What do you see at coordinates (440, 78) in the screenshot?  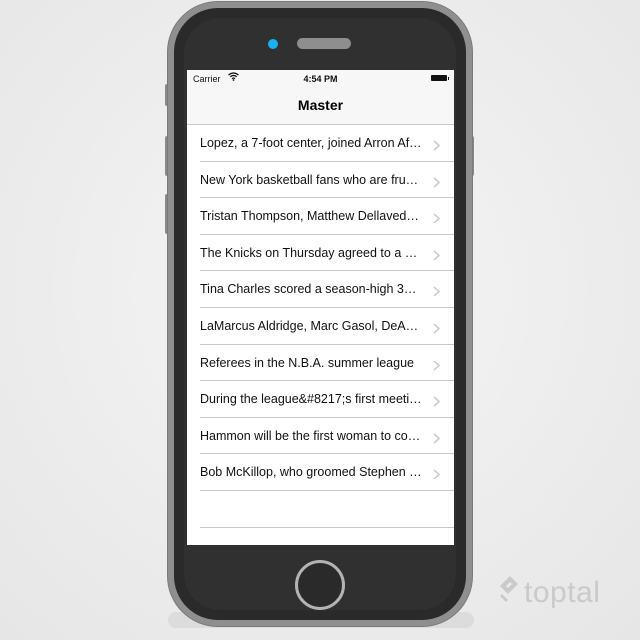 I see `battery-icon` at bounding box center [440, 78].